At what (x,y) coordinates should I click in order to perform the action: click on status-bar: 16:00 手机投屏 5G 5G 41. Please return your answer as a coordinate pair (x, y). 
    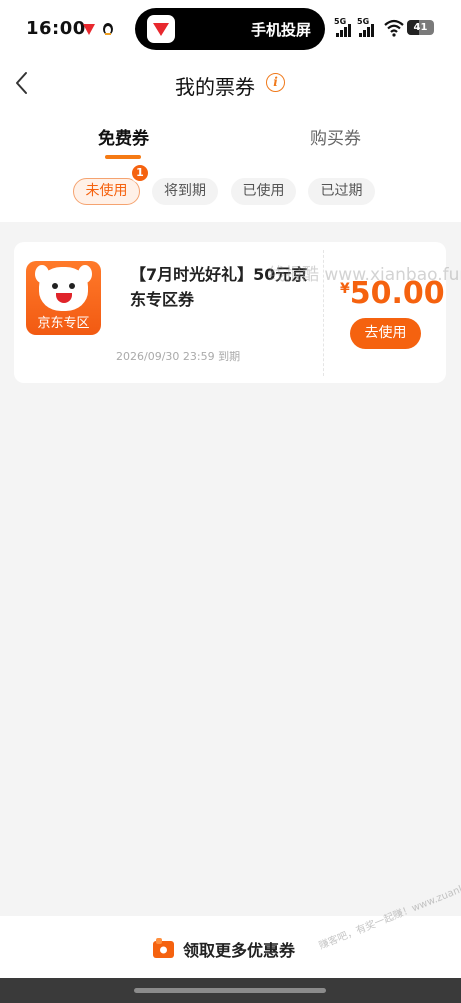
    Looking at the image, I should click on (230, 29).